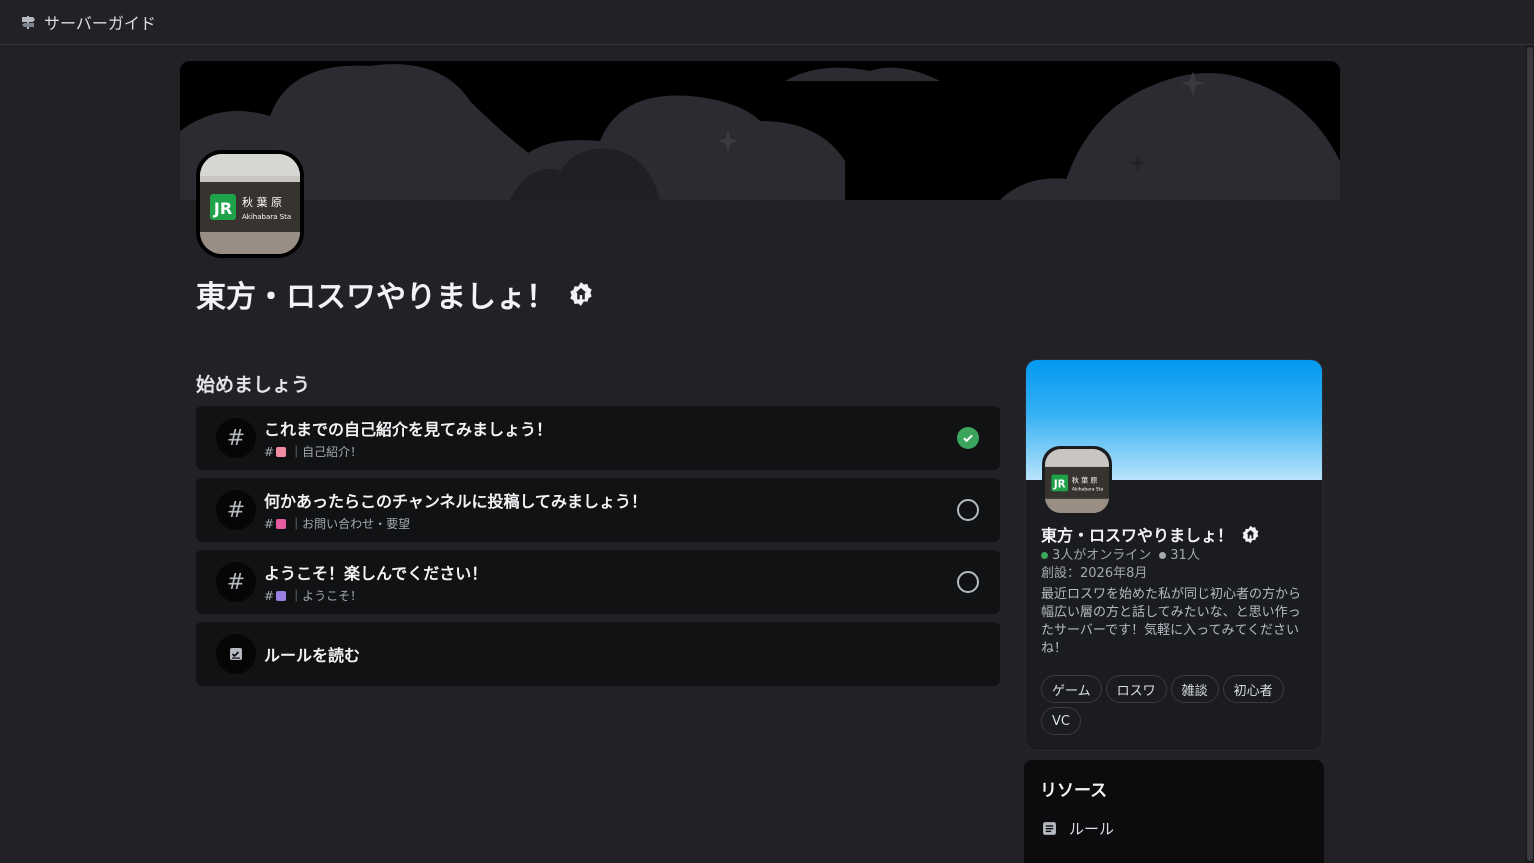 The width and height of the screenshot is (1534, 863). I want to click on completed-check-icon, so click(968, 438).